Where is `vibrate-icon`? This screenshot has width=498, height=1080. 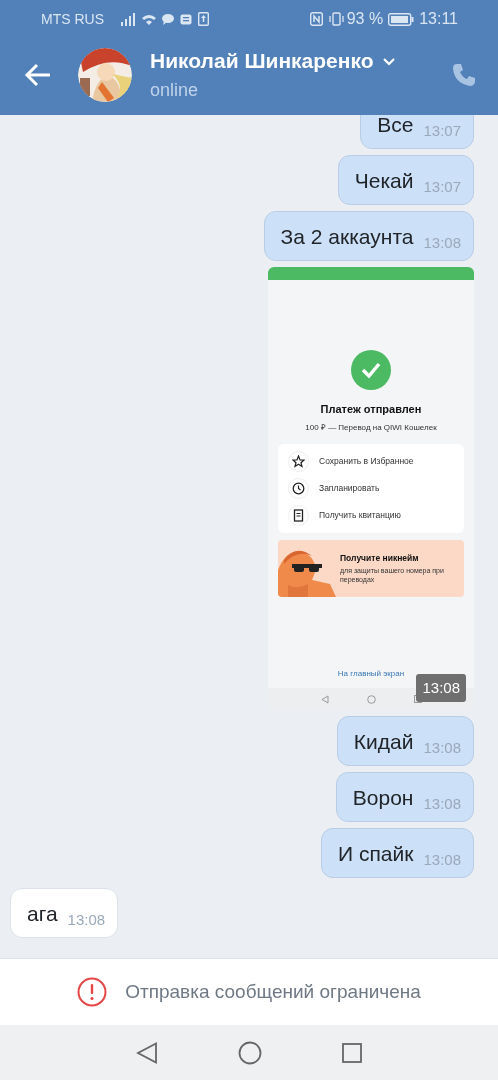 vibrate-icon is located at coordinates (336, 19).